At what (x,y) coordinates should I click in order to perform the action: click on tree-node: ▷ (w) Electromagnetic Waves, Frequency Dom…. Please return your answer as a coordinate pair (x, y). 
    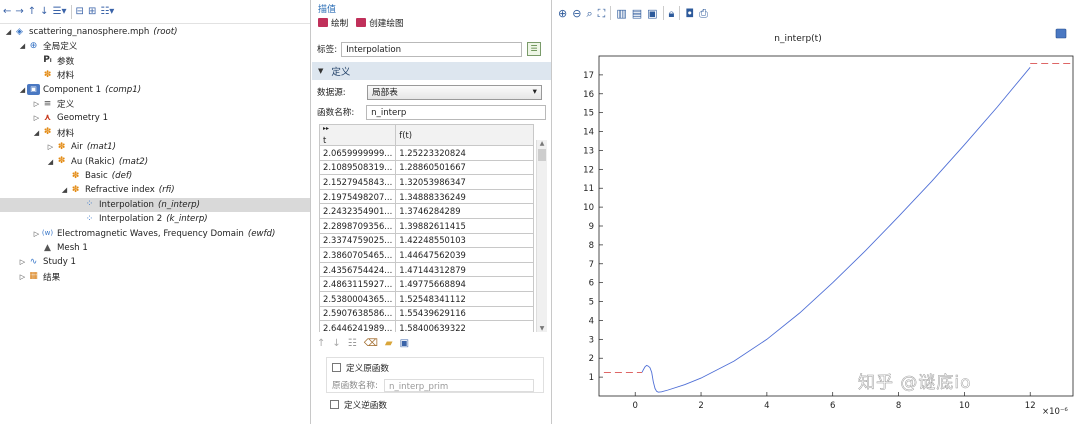
    Looking at the image, I should click on (155, 234).